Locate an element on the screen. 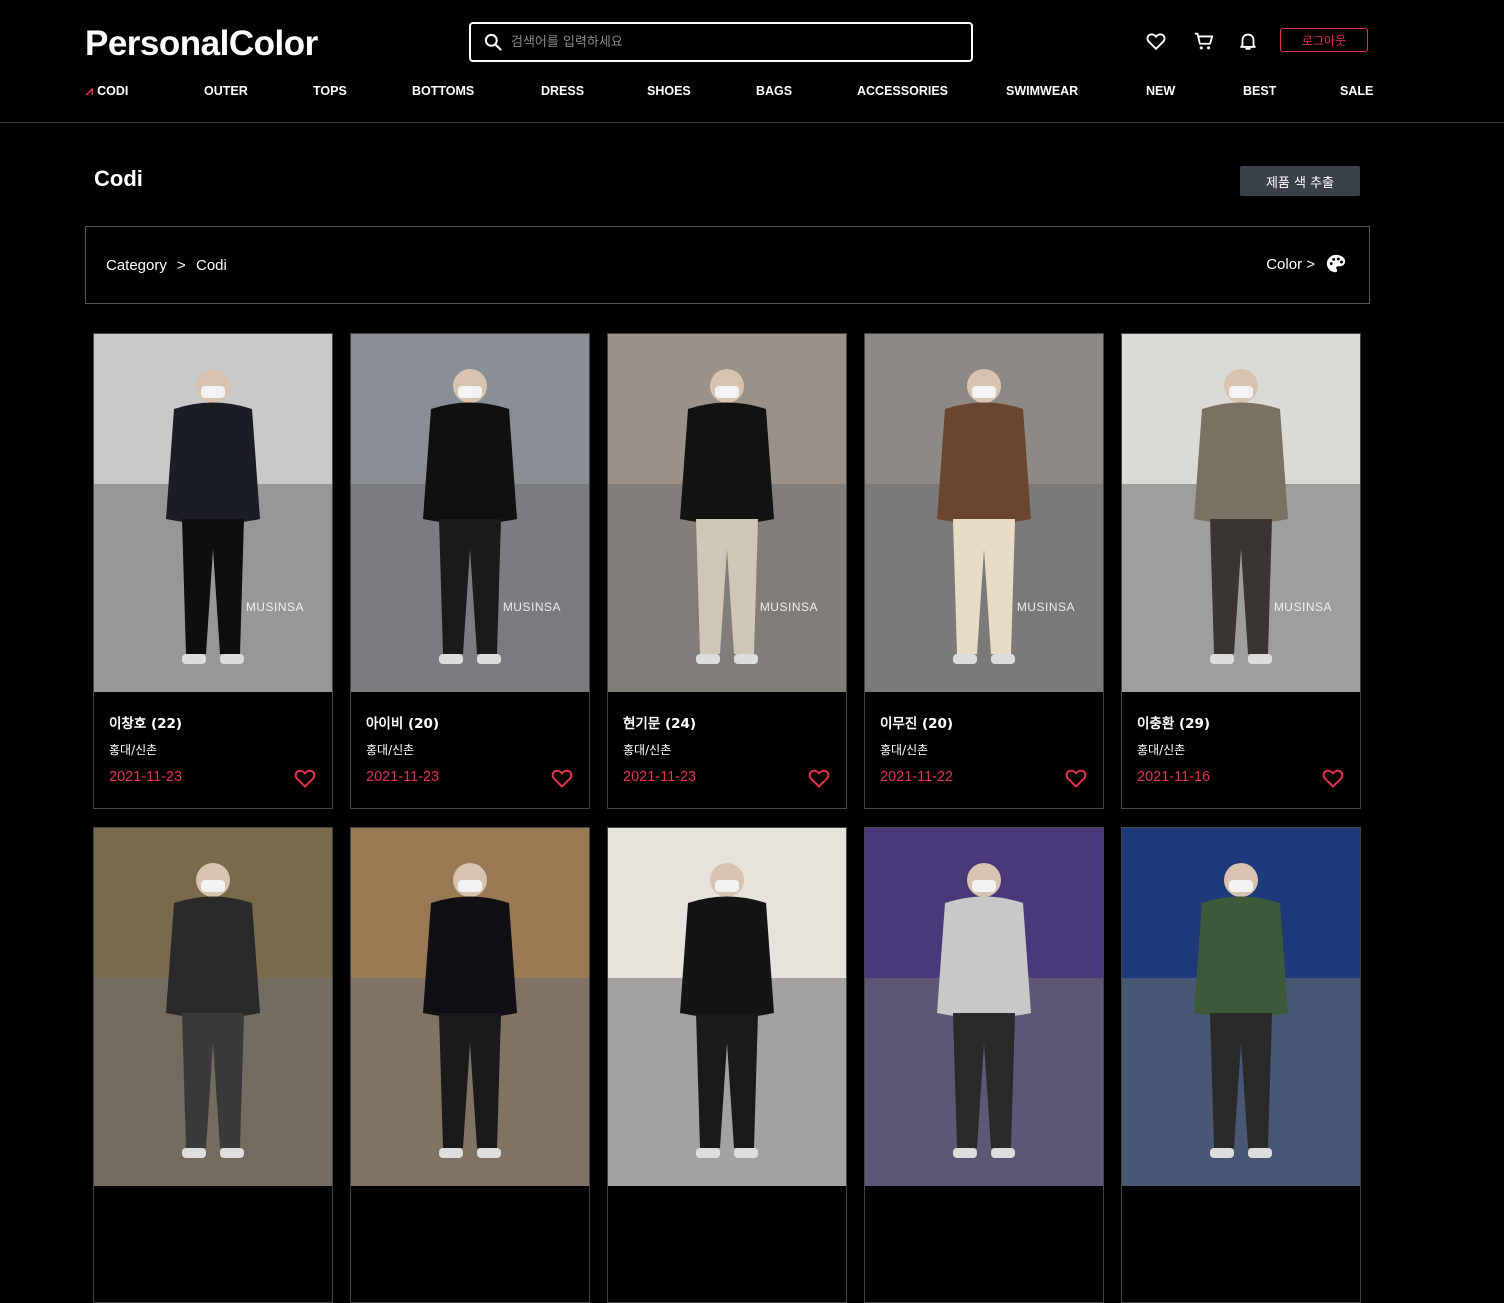 The image size is (1504, 1303). color-filter-link: Color > is located at coordinates (1306, 264).